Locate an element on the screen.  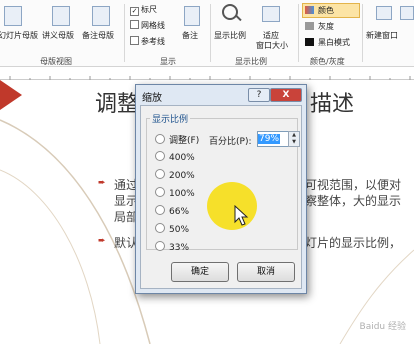
radio-200: 200% is located at coordinates (175, 175).